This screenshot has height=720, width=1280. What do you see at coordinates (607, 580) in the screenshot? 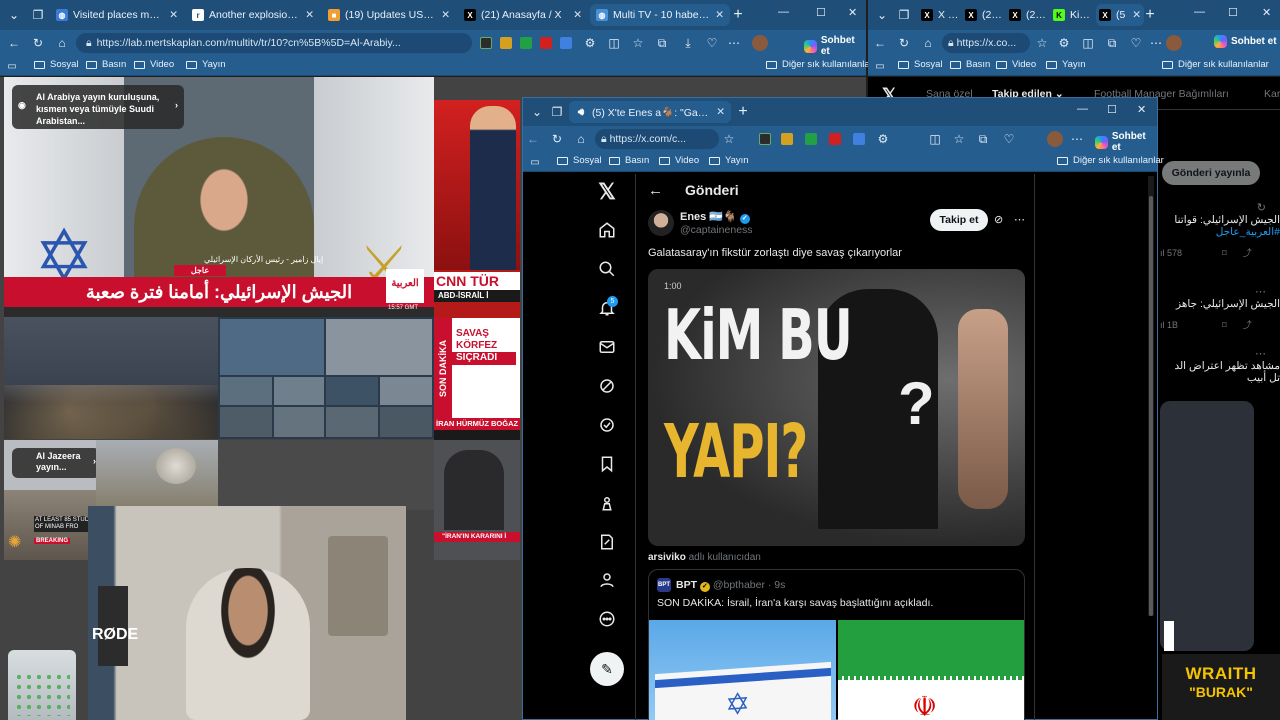
I see `profile-nav-icon` at bounding box center [607, 580].